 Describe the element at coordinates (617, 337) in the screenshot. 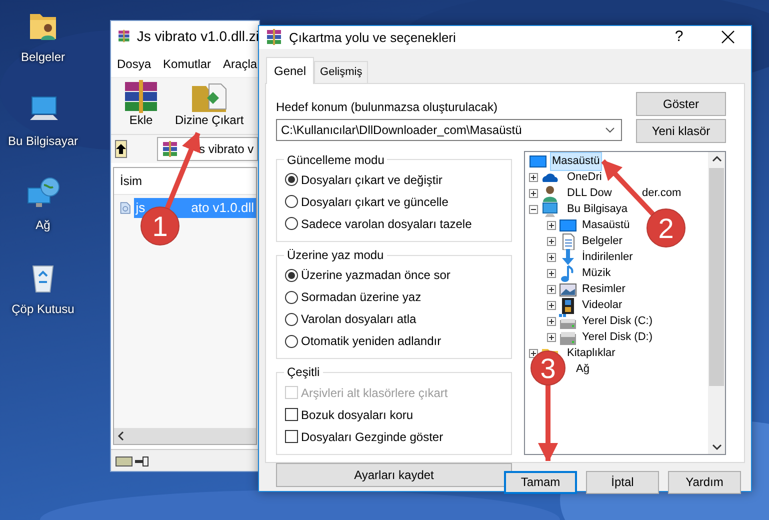

I see `tree-item: Yerel Disk (D:)` at that location.